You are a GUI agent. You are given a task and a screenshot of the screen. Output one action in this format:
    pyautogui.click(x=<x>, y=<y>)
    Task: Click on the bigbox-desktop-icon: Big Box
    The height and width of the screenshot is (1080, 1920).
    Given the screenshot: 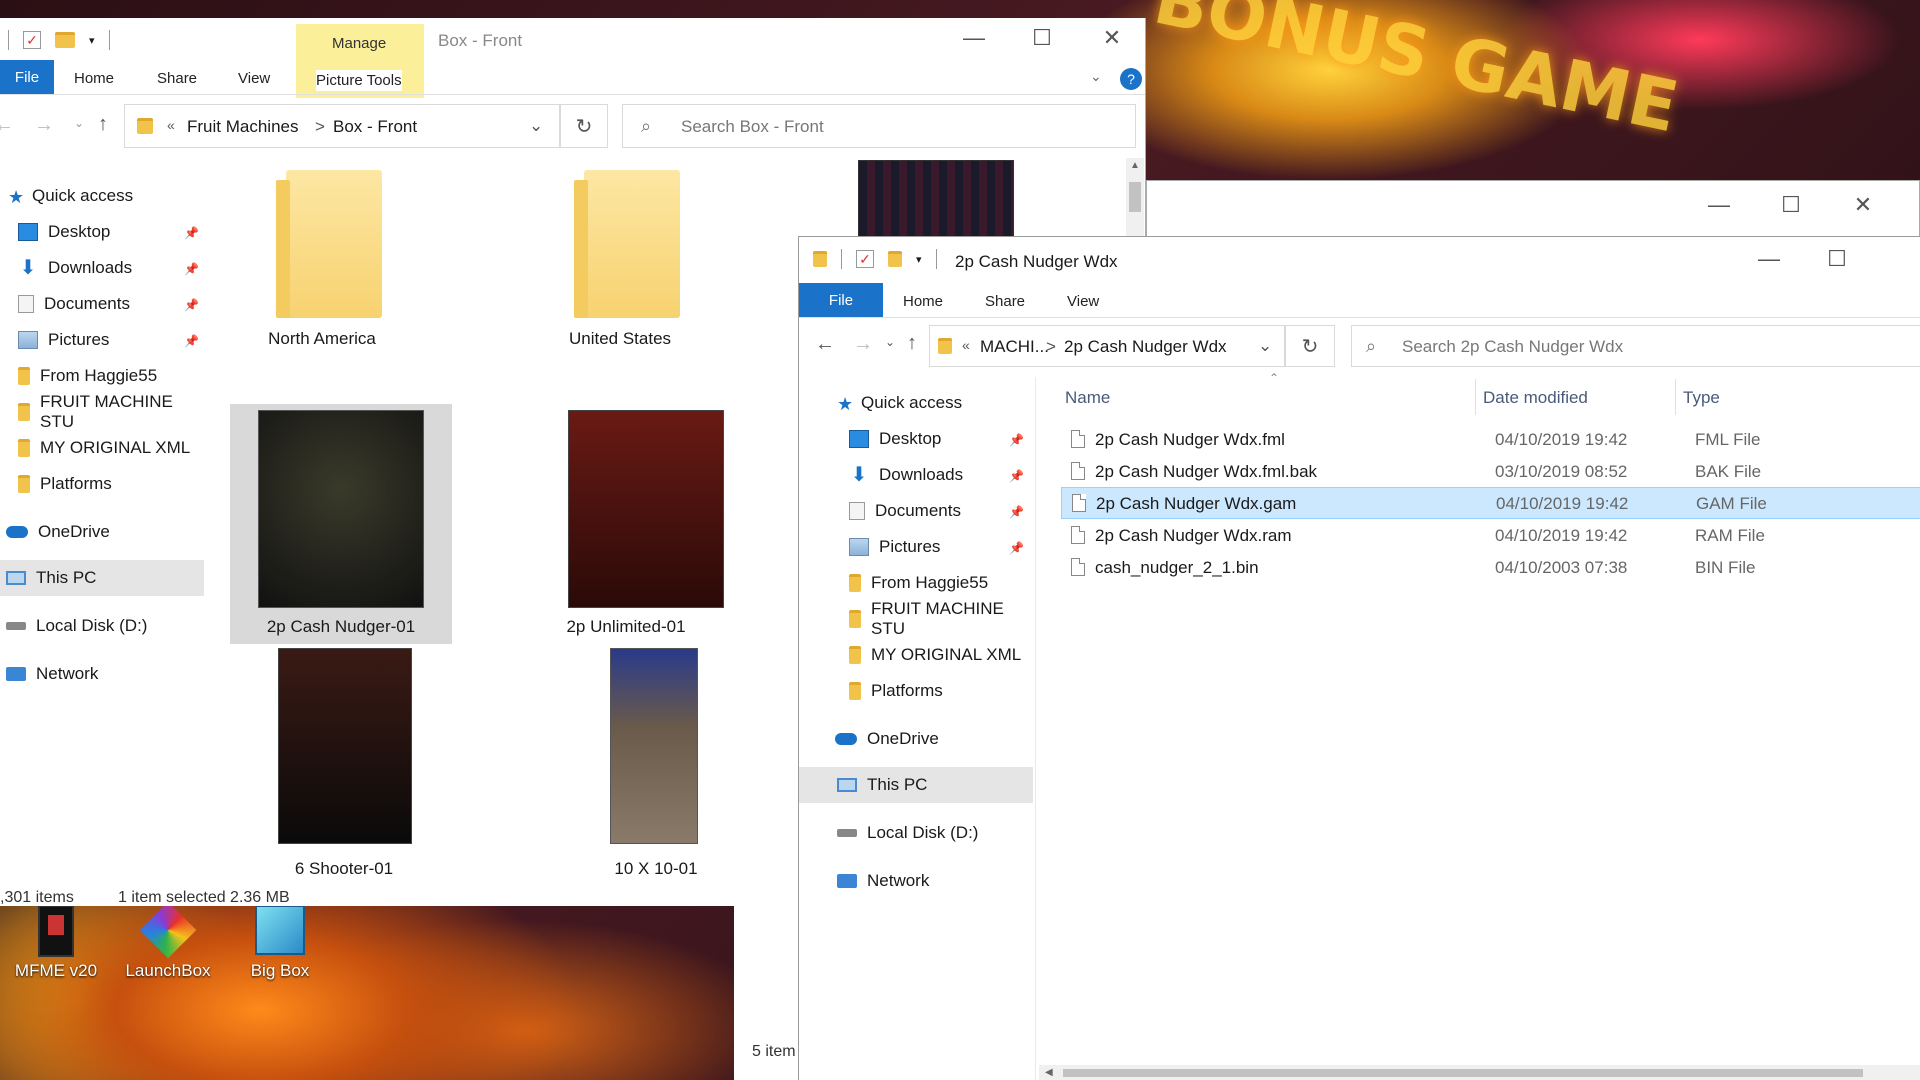 What is the action you would take?
    pyautogui.click(x=280, y=943)
    